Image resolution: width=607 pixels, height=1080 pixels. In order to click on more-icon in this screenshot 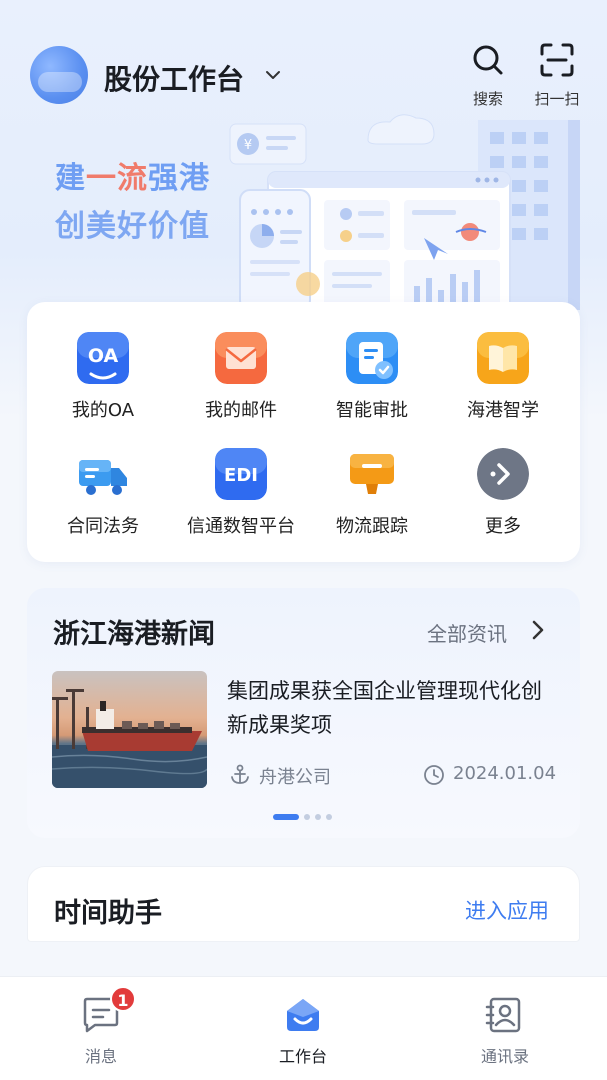, I will do `click(503, 474)`.